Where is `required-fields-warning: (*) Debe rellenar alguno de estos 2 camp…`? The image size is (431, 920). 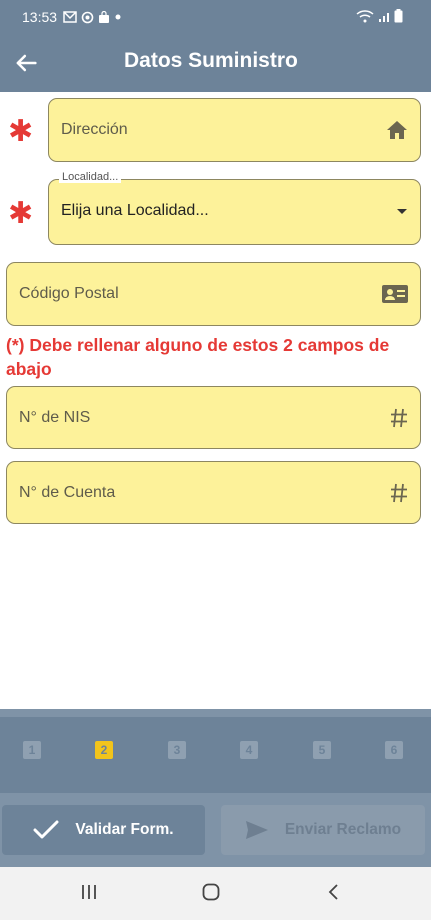
required-fields-warning: (*) Debe rellenar alguno de estos 2 camp… is located at coordinates (198, 357).